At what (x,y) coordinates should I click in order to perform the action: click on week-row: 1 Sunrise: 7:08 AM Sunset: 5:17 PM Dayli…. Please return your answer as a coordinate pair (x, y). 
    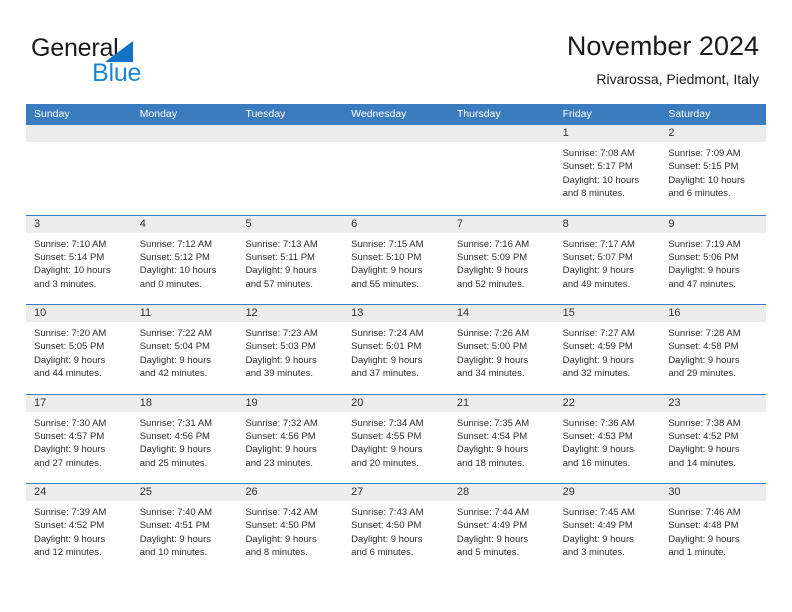
    Looking at the image, I should click on (396, 170).